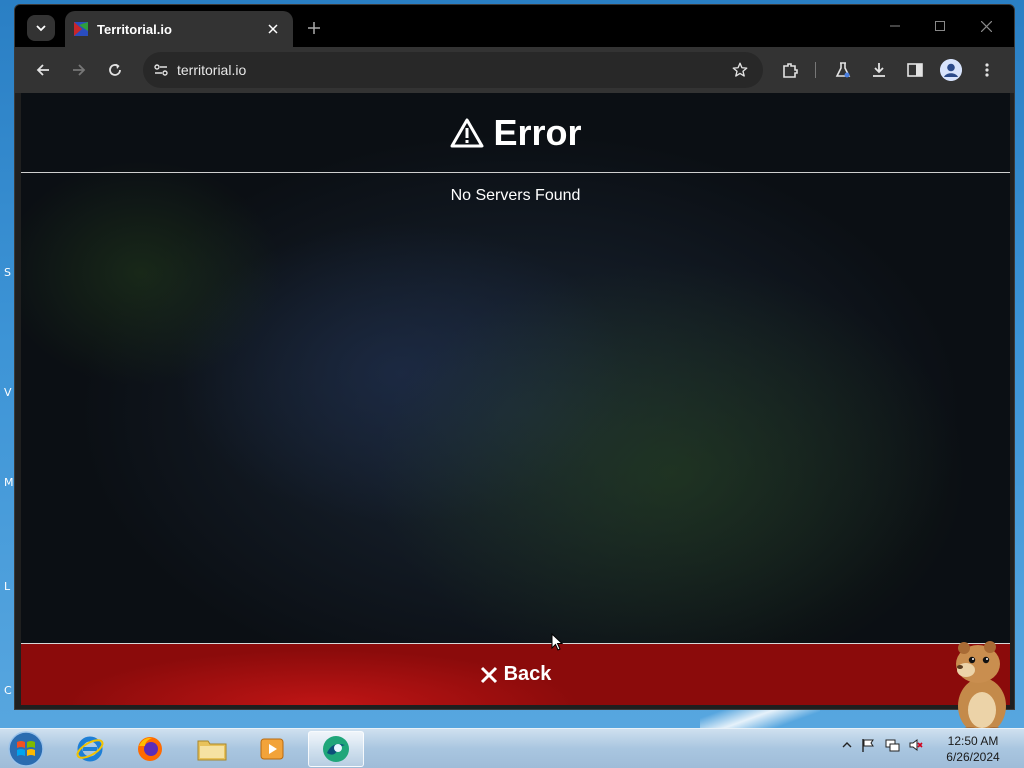 The width and height of the screenshot is (1024, 768). I want to click on extensions-button, so click(790, 70).